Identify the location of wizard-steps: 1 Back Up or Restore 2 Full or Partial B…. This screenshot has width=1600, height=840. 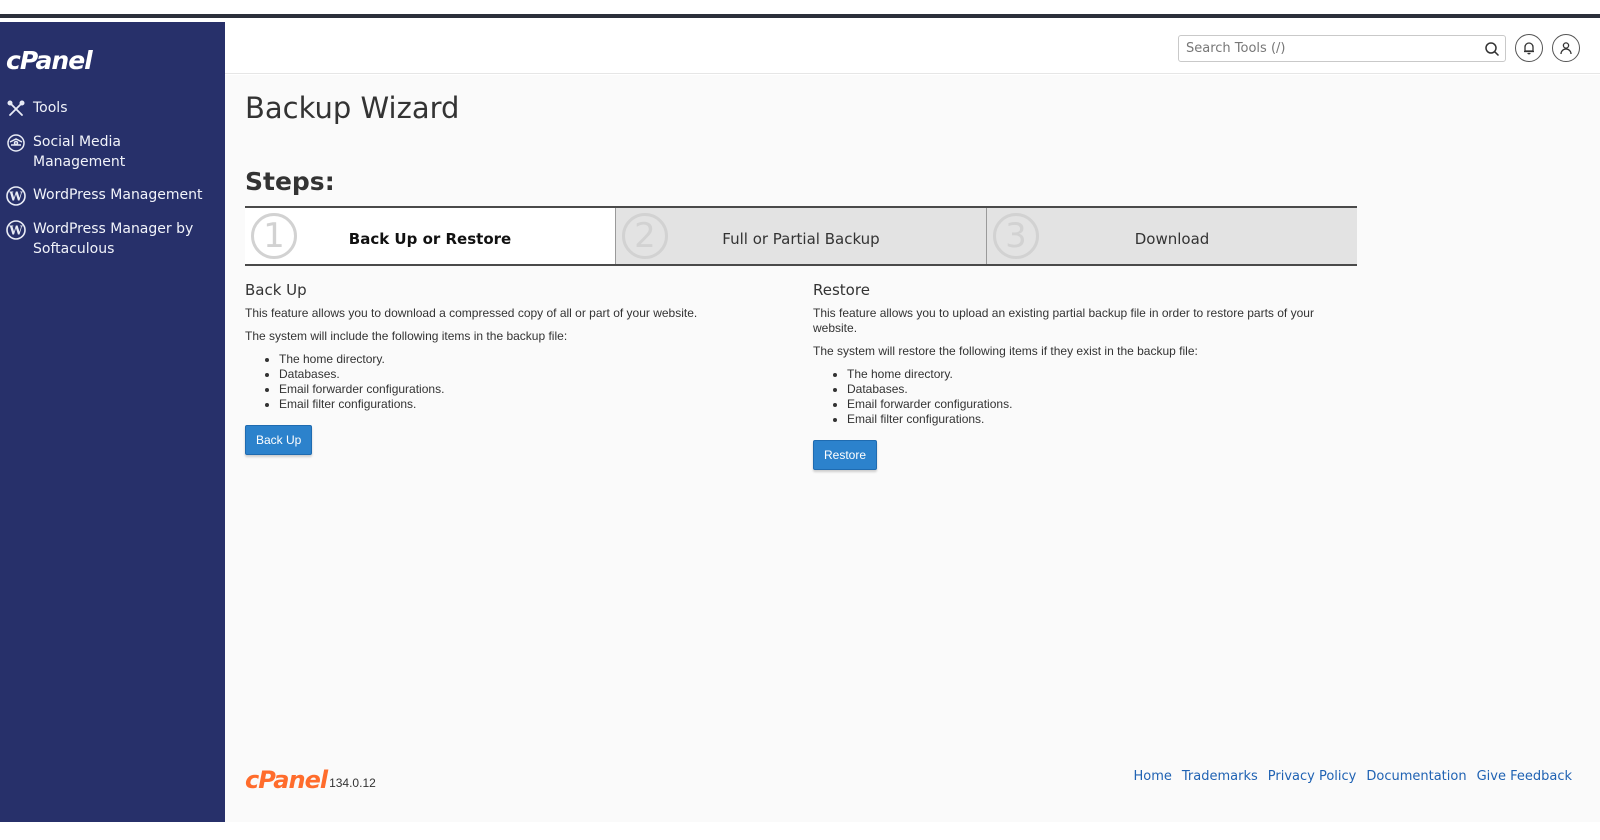
(801, 236).